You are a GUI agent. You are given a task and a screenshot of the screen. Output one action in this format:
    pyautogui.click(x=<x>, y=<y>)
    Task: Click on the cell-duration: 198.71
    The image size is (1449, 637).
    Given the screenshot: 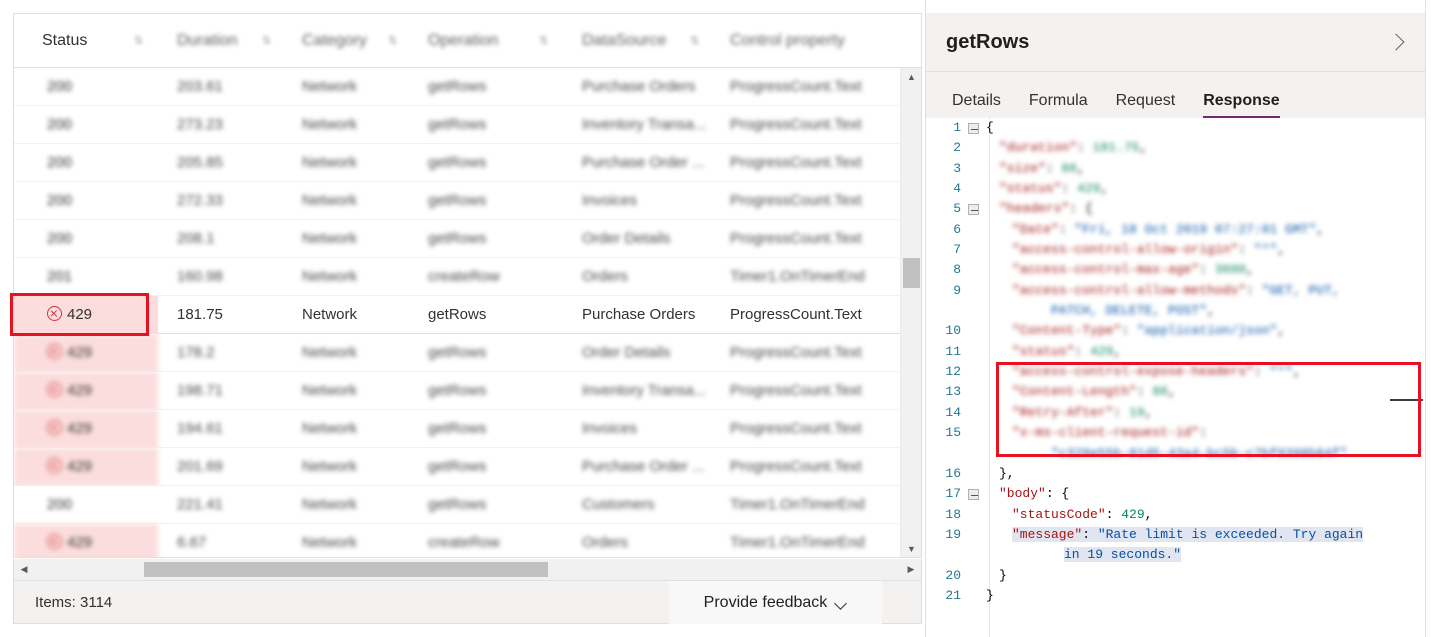 What is the action you would take?
    pyautogui.click(x=200, y=390)
    